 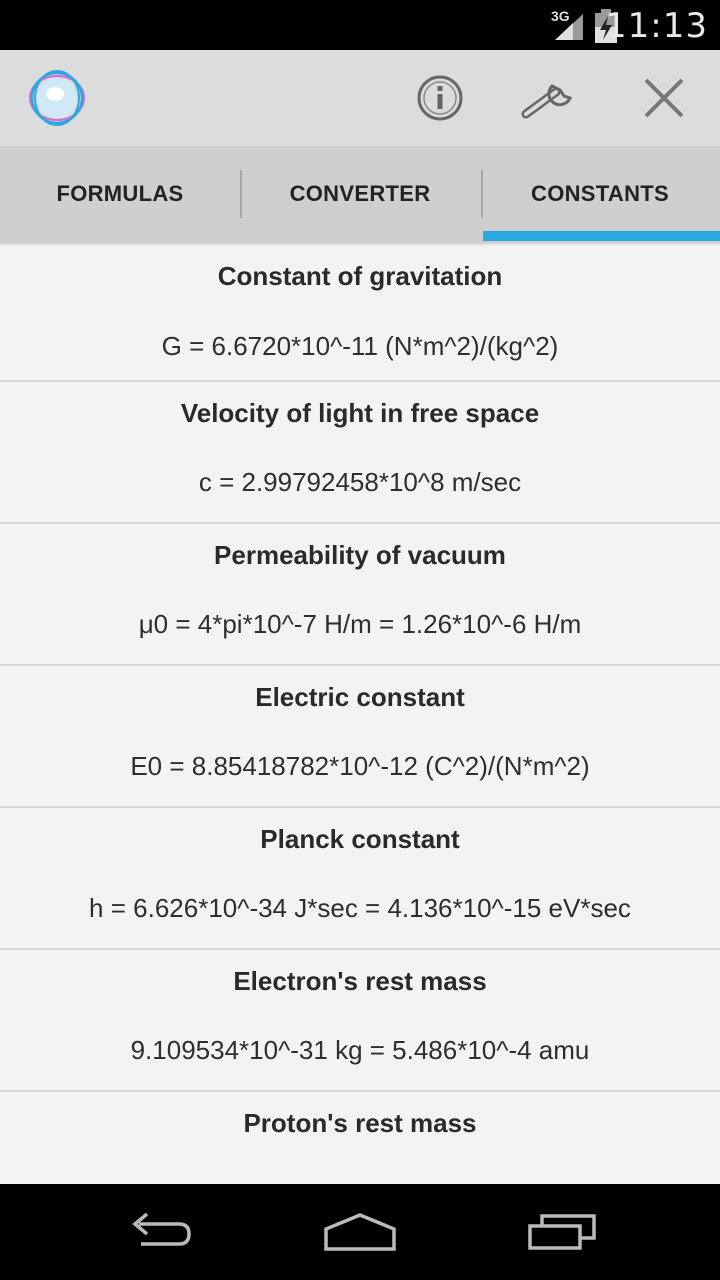 I want to click on constant-title: Velocity of light in free space, so click(x=360, y=413).